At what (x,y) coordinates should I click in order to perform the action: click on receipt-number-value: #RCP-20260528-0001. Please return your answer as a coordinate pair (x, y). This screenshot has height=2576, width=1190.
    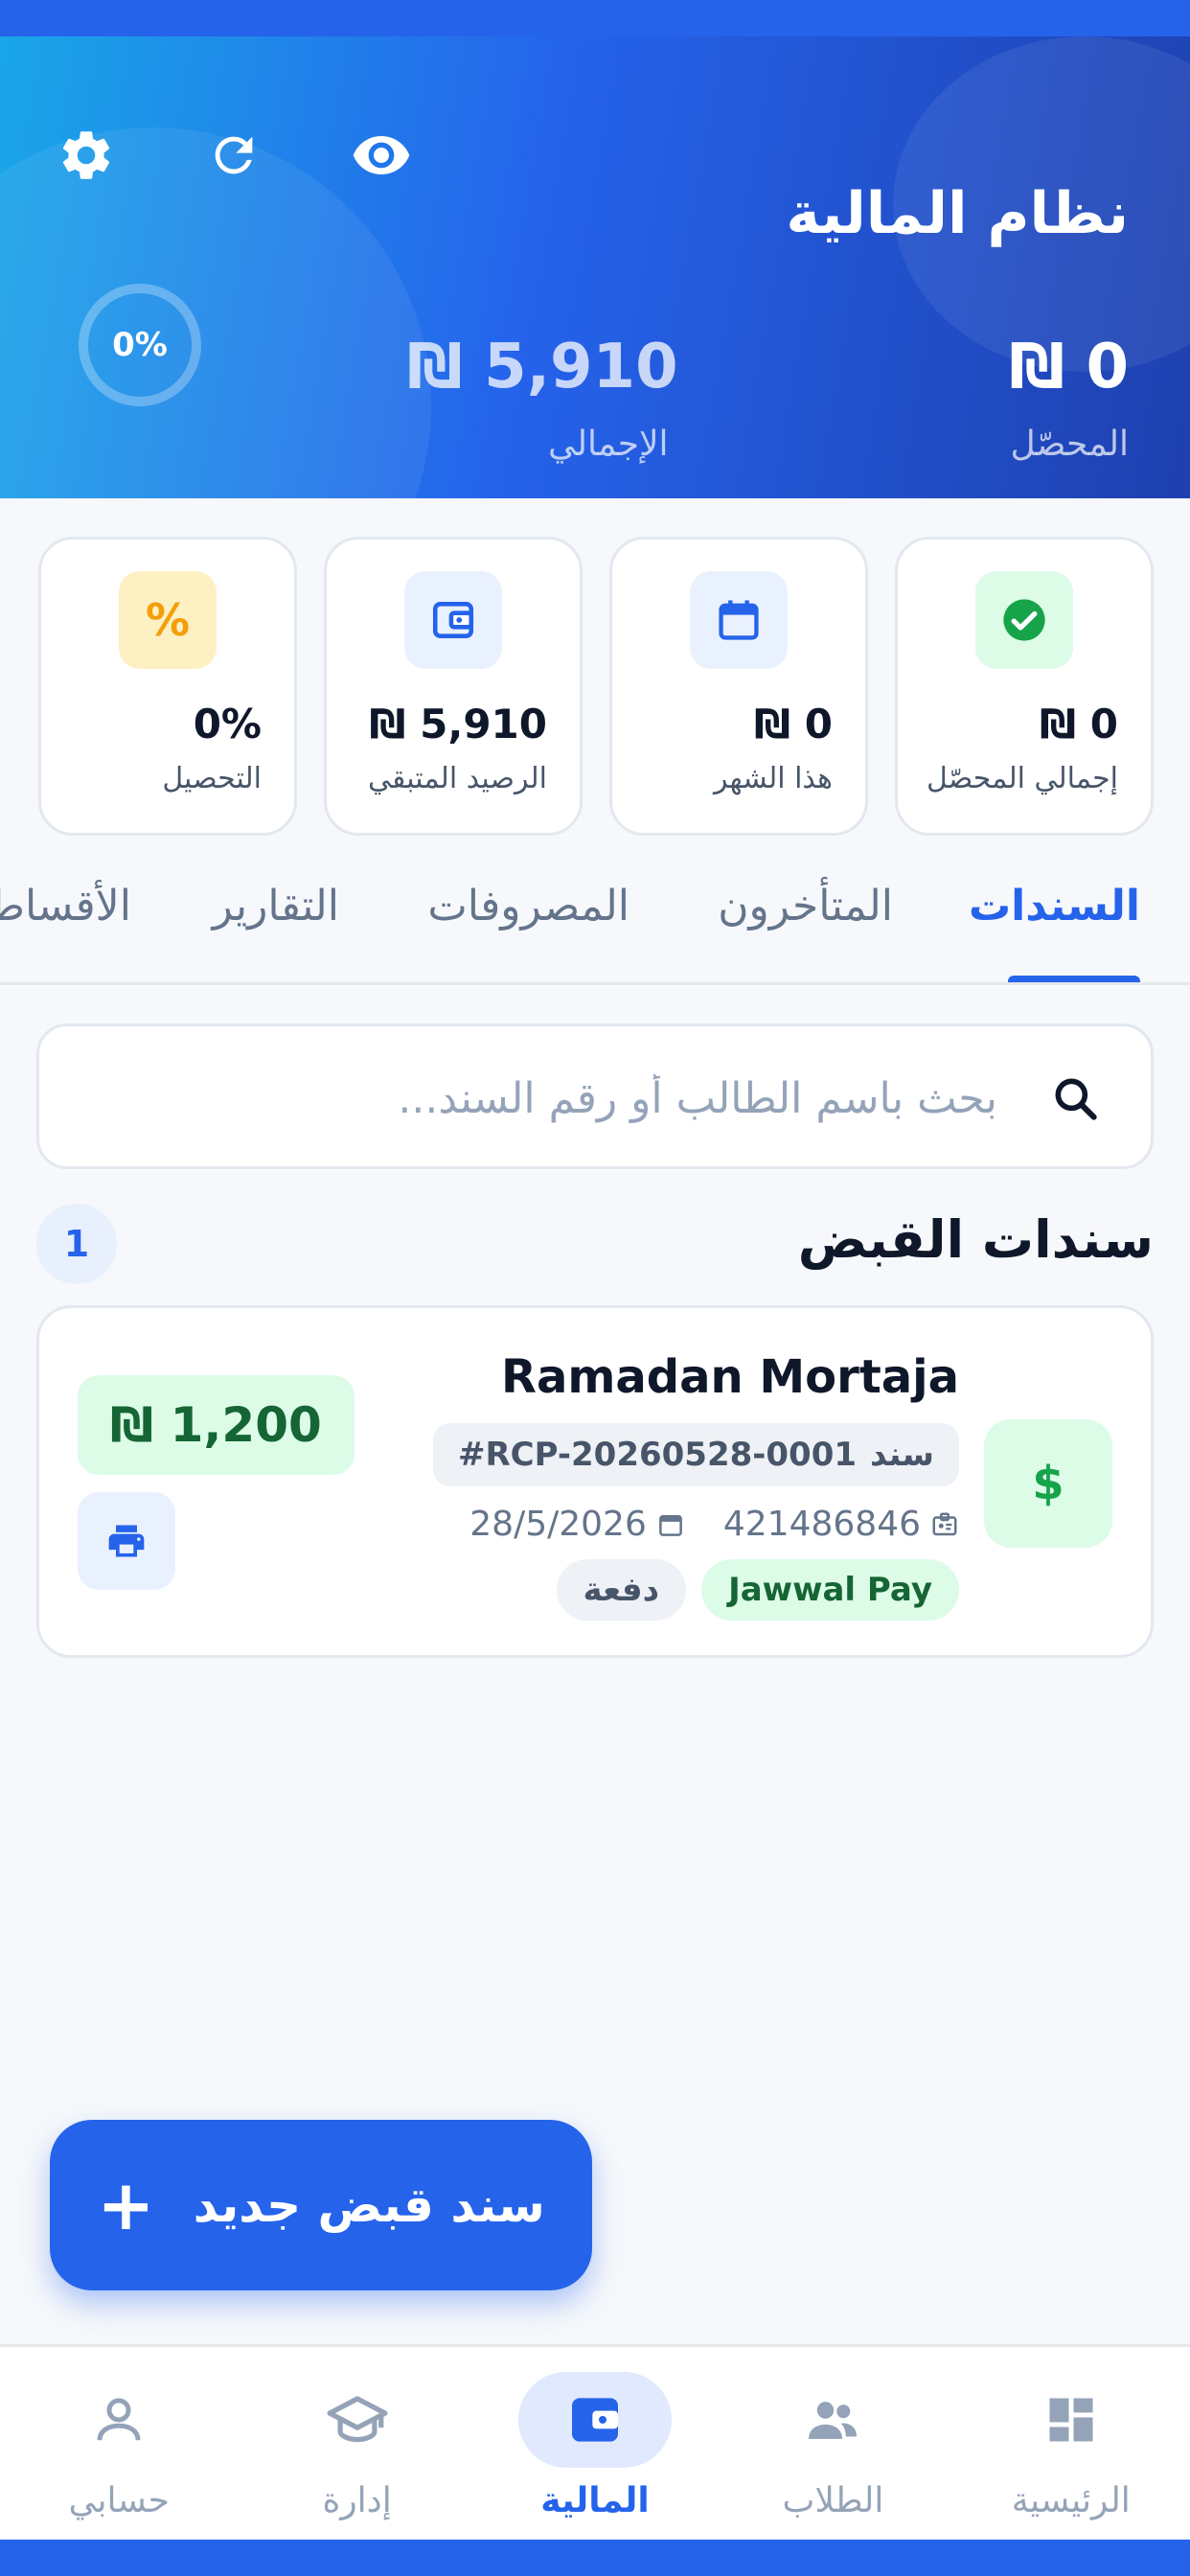
    Looking at the image, I should click on (657, 1455).